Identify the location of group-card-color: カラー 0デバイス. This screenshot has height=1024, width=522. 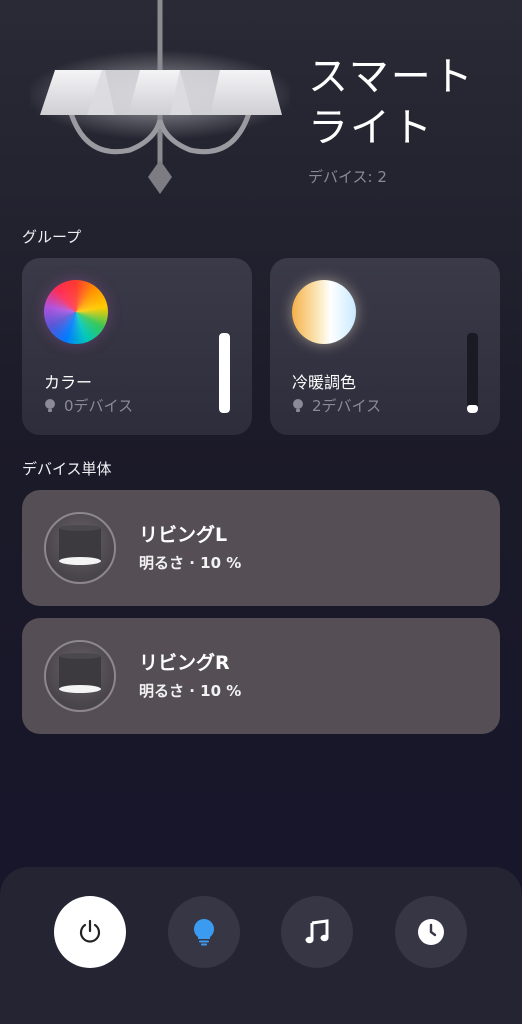
(137, 346).